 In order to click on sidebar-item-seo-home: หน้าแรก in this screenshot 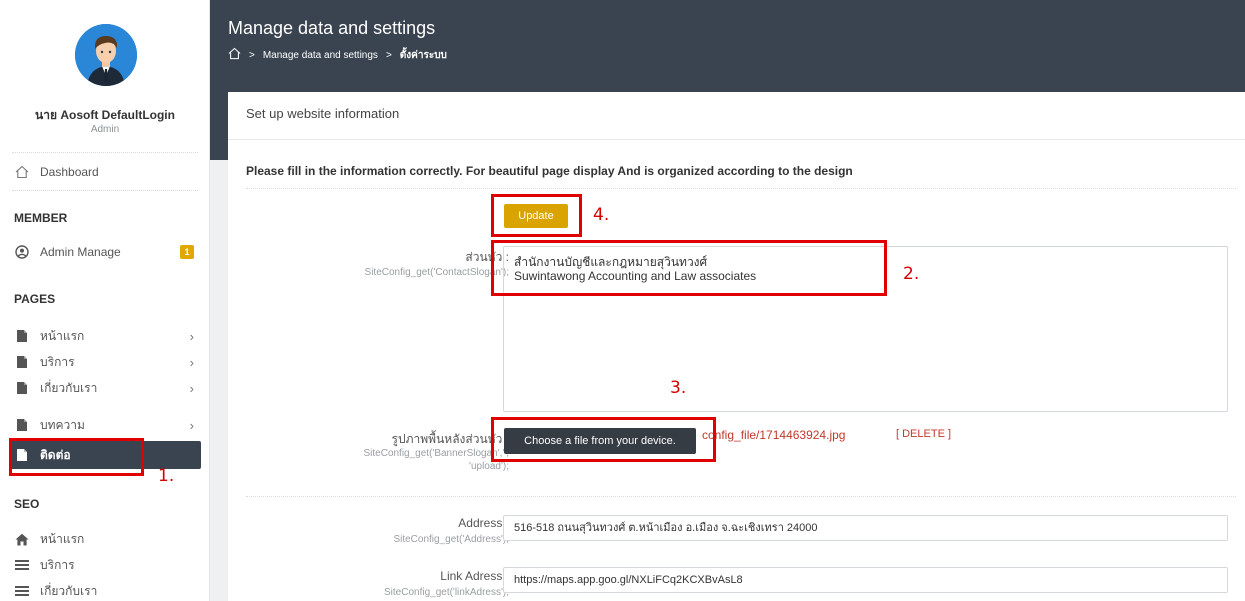, I will do `click(105, 539)`.